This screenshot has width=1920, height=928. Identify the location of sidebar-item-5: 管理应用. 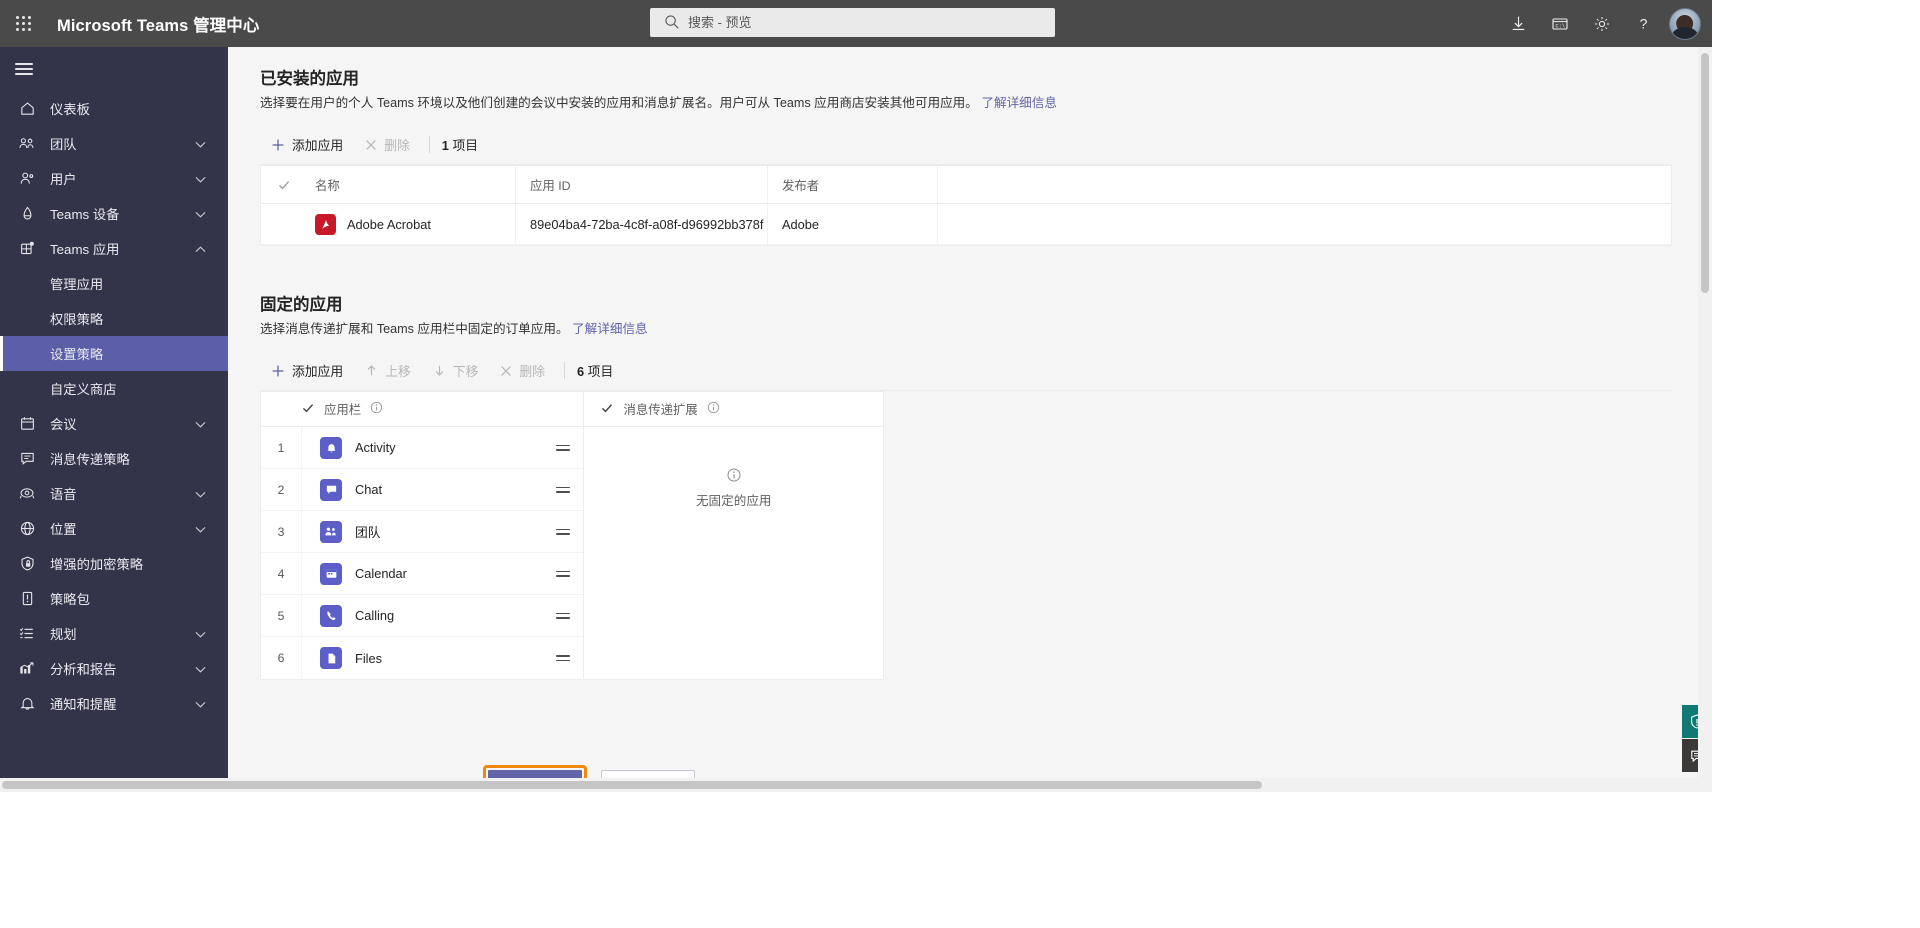
(114, 283).